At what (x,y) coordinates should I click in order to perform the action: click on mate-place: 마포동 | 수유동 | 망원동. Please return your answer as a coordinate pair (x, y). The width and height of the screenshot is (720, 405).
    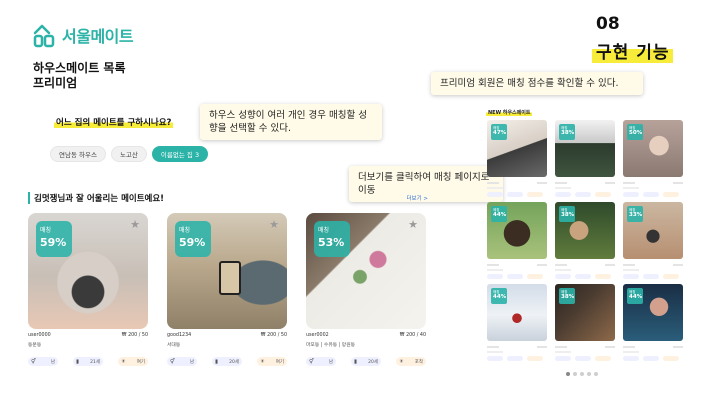
    Looking at the image, I should click on (331, 345).